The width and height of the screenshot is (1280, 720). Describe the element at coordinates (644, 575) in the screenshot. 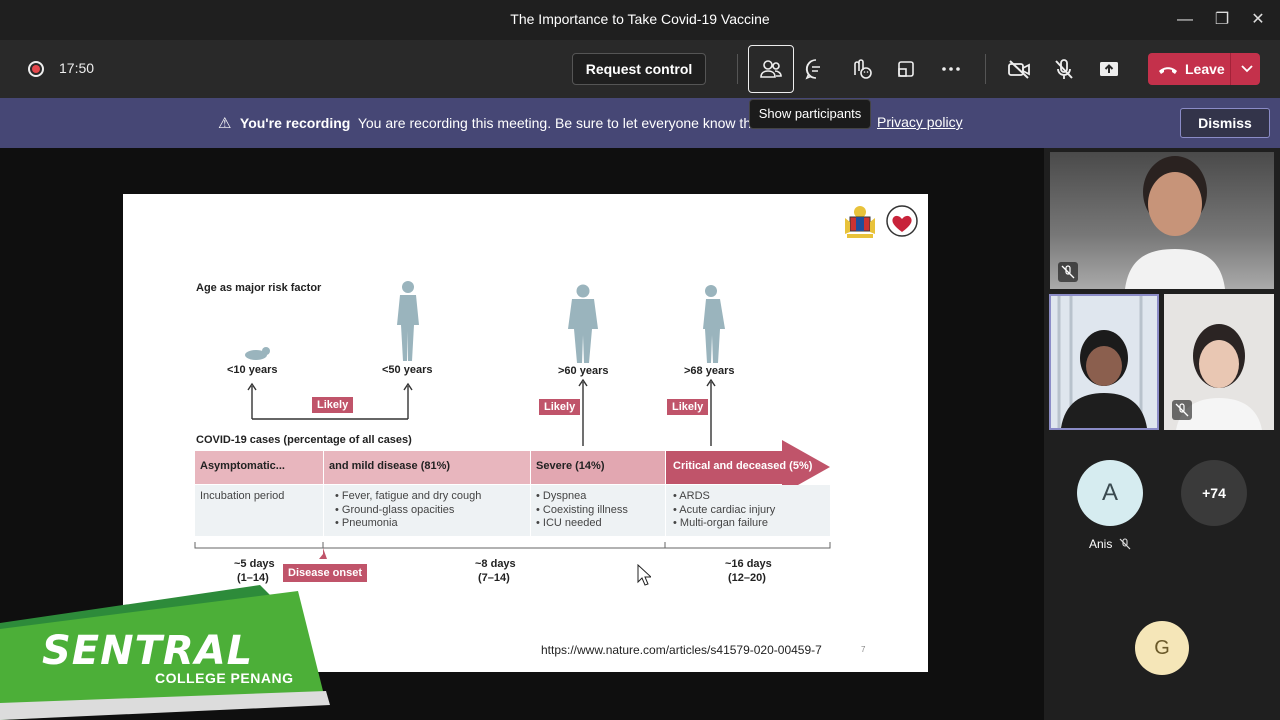

I see `mouse-cursor-icon` at that location.